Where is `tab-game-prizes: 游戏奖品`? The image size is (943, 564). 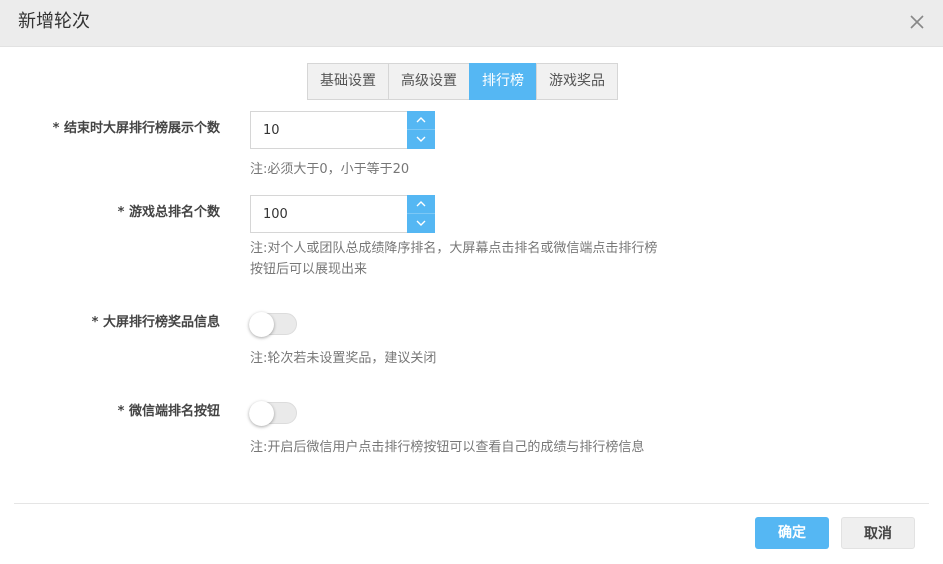 tab-game-prizes: 游戏奖品 is located at coordinates (577, 81).